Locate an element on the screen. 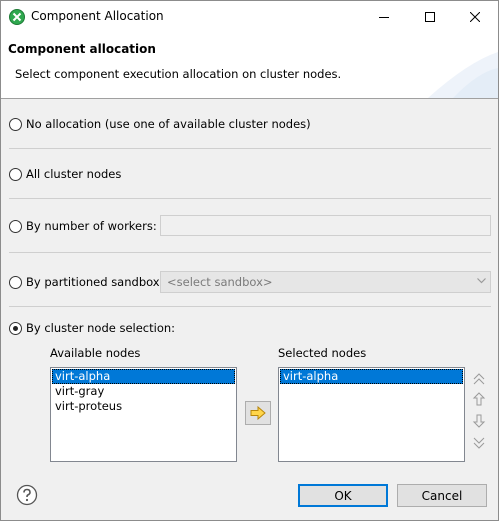 The height and width of the screenshot is (521, 499). help-icon is located at coordinates (27, 495).